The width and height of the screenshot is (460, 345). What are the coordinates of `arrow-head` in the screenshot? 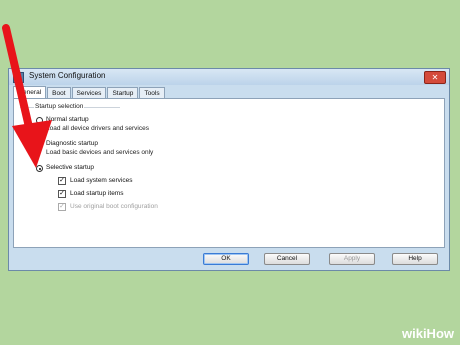 It's located at (32, 144).